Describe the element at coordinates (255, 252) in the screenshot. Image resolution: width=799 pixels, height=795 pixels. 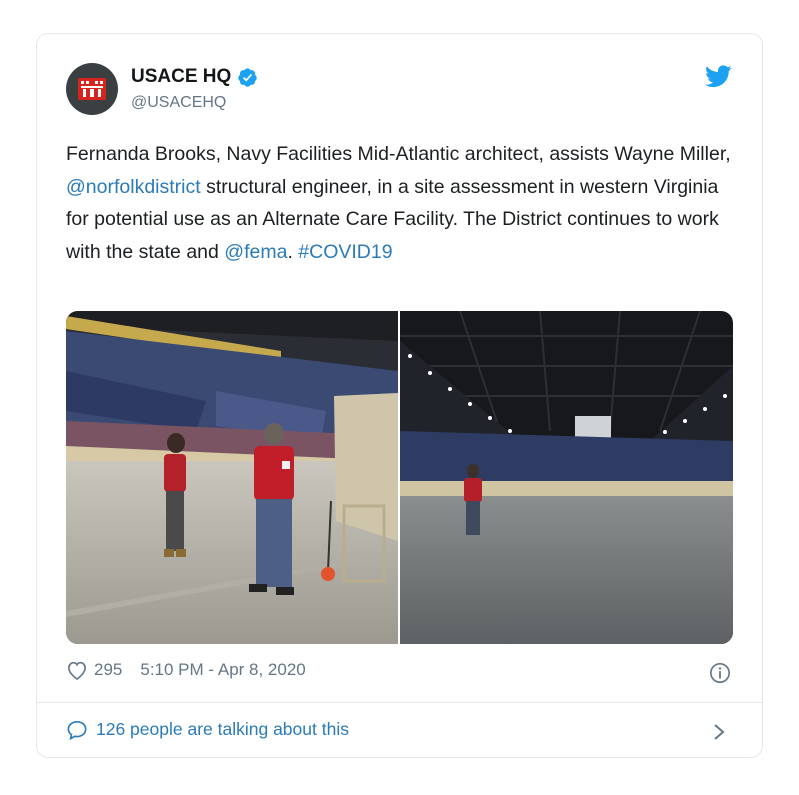
I see `mention-fema: @fema` at that location.